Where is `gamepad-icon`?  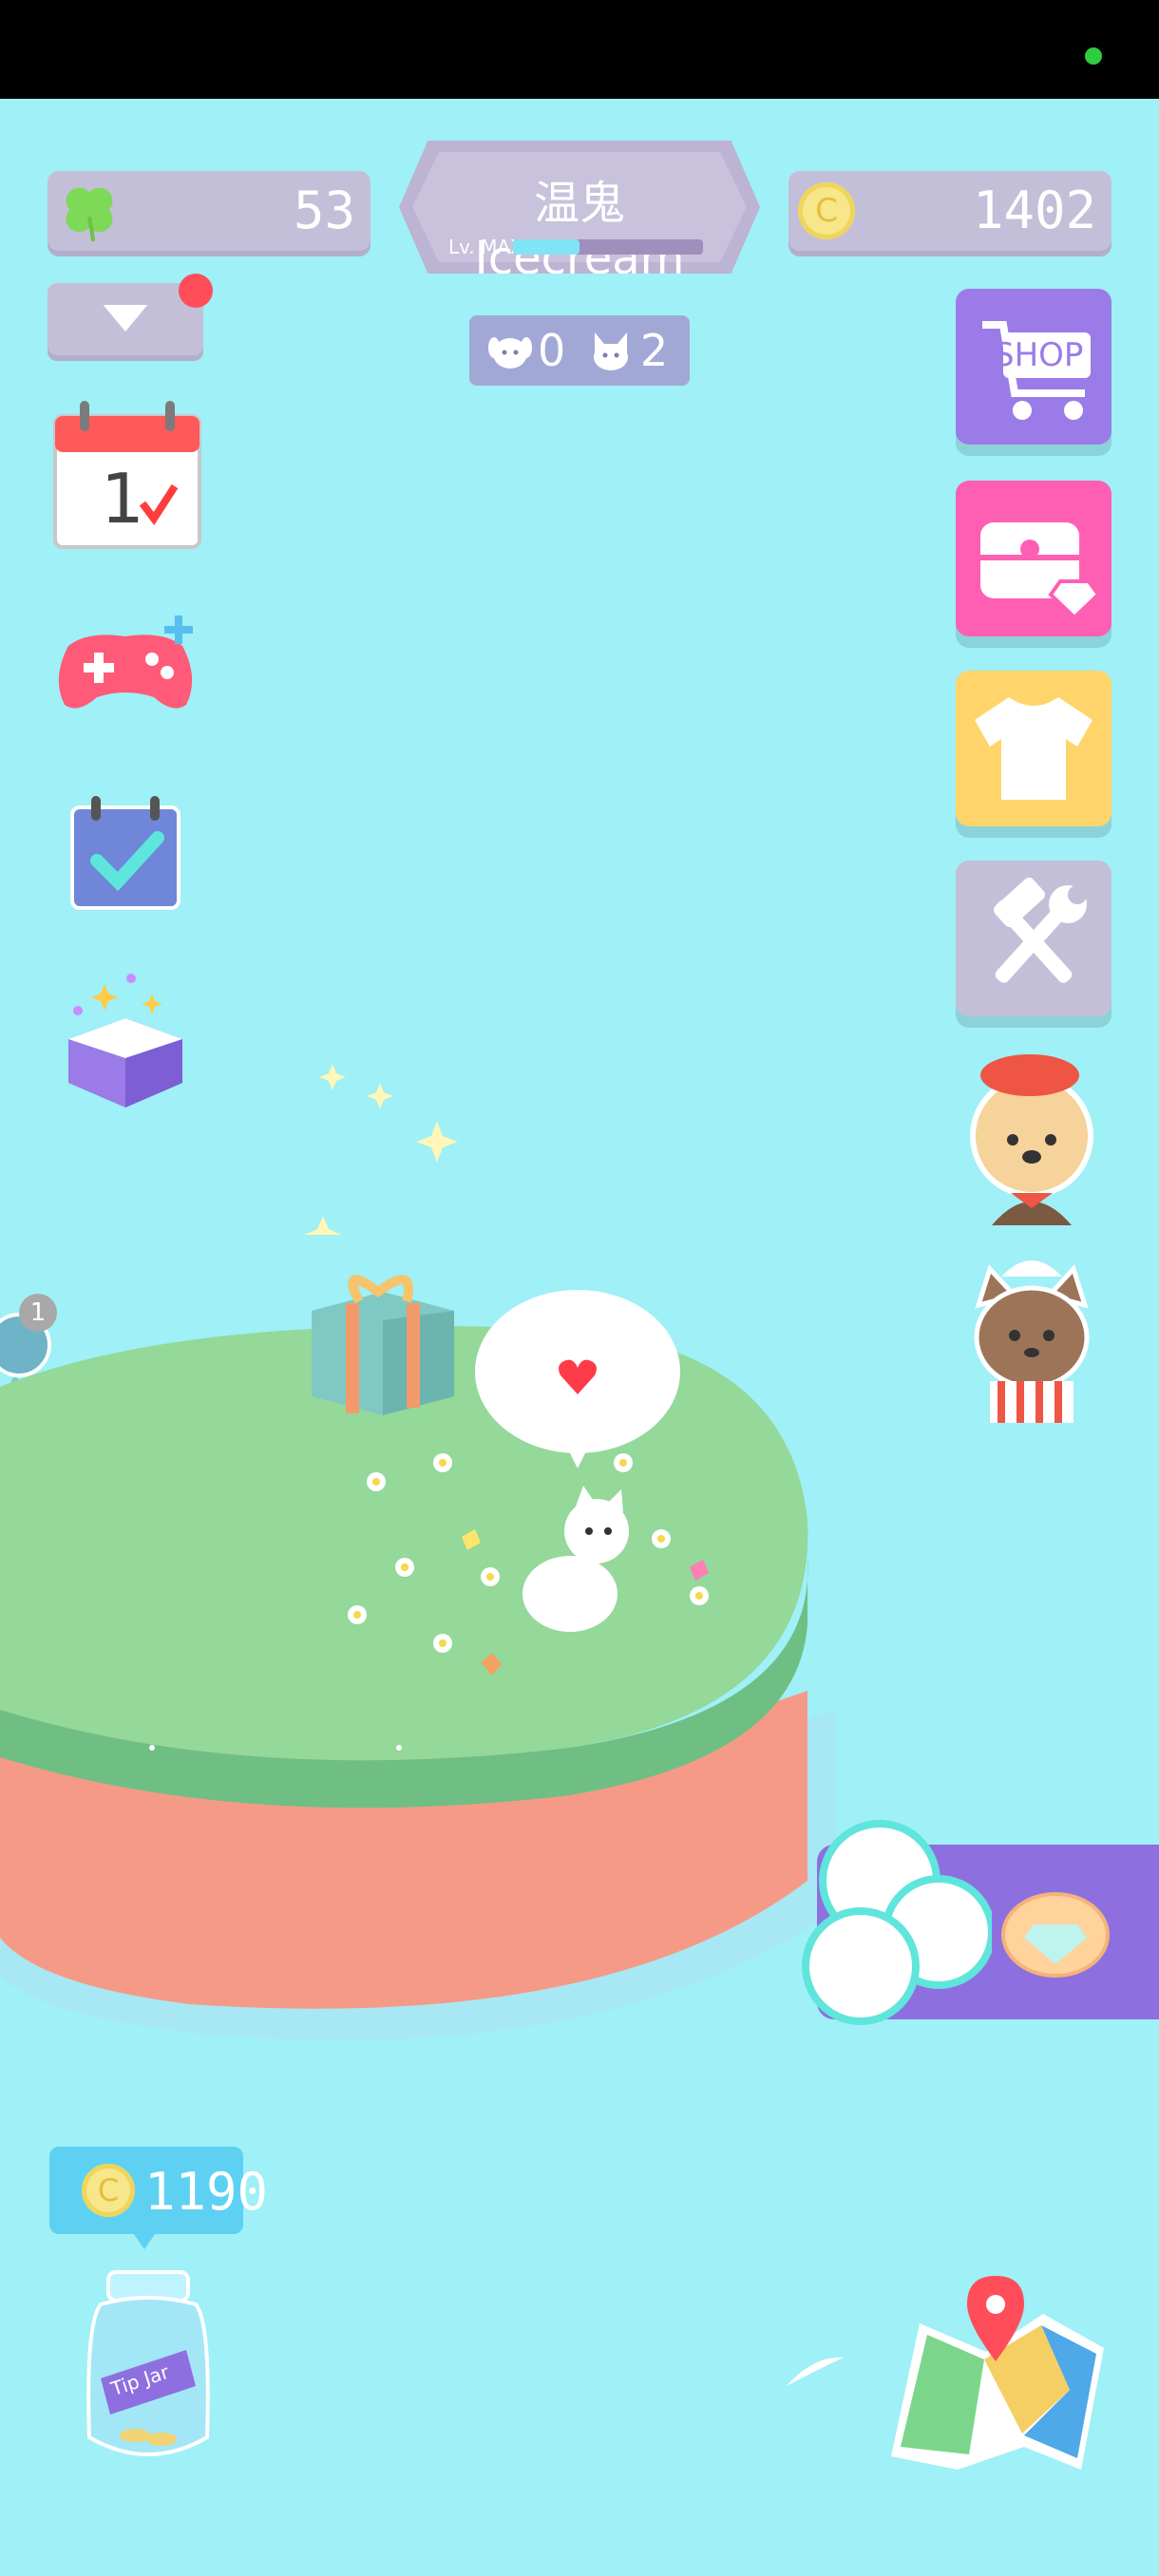 gamepad-icon is located at coordinates (125, 662).